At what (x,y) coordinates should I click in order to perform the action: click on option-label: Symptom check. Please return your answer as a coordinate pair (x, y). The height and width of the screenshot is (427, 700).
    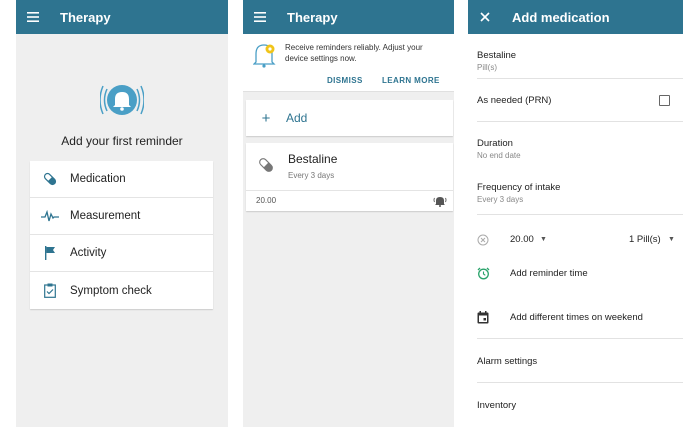
    Looking at the image, I should click on (111, 290).